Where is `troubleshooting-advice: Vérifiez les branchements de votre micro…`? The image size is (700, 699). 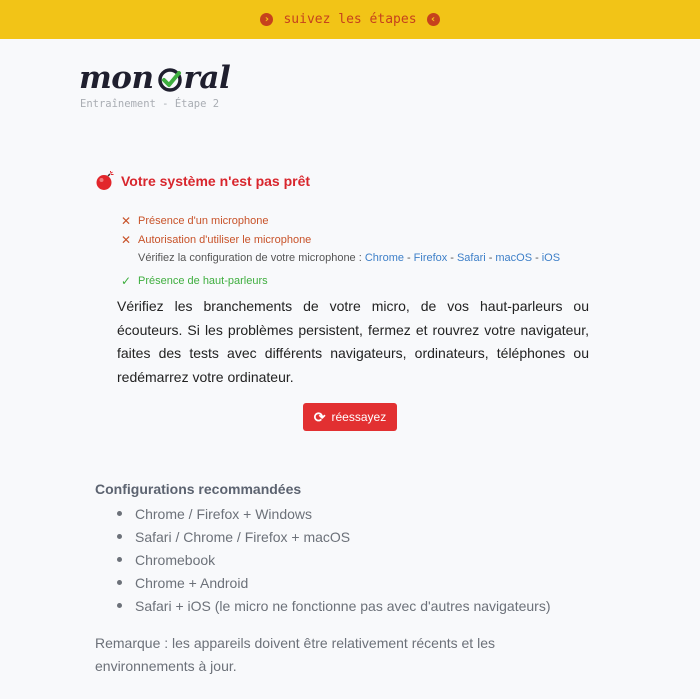
troubleshooting-advice: Vérifiez les branchements de votre micro… is located at coordinates (353, 341).